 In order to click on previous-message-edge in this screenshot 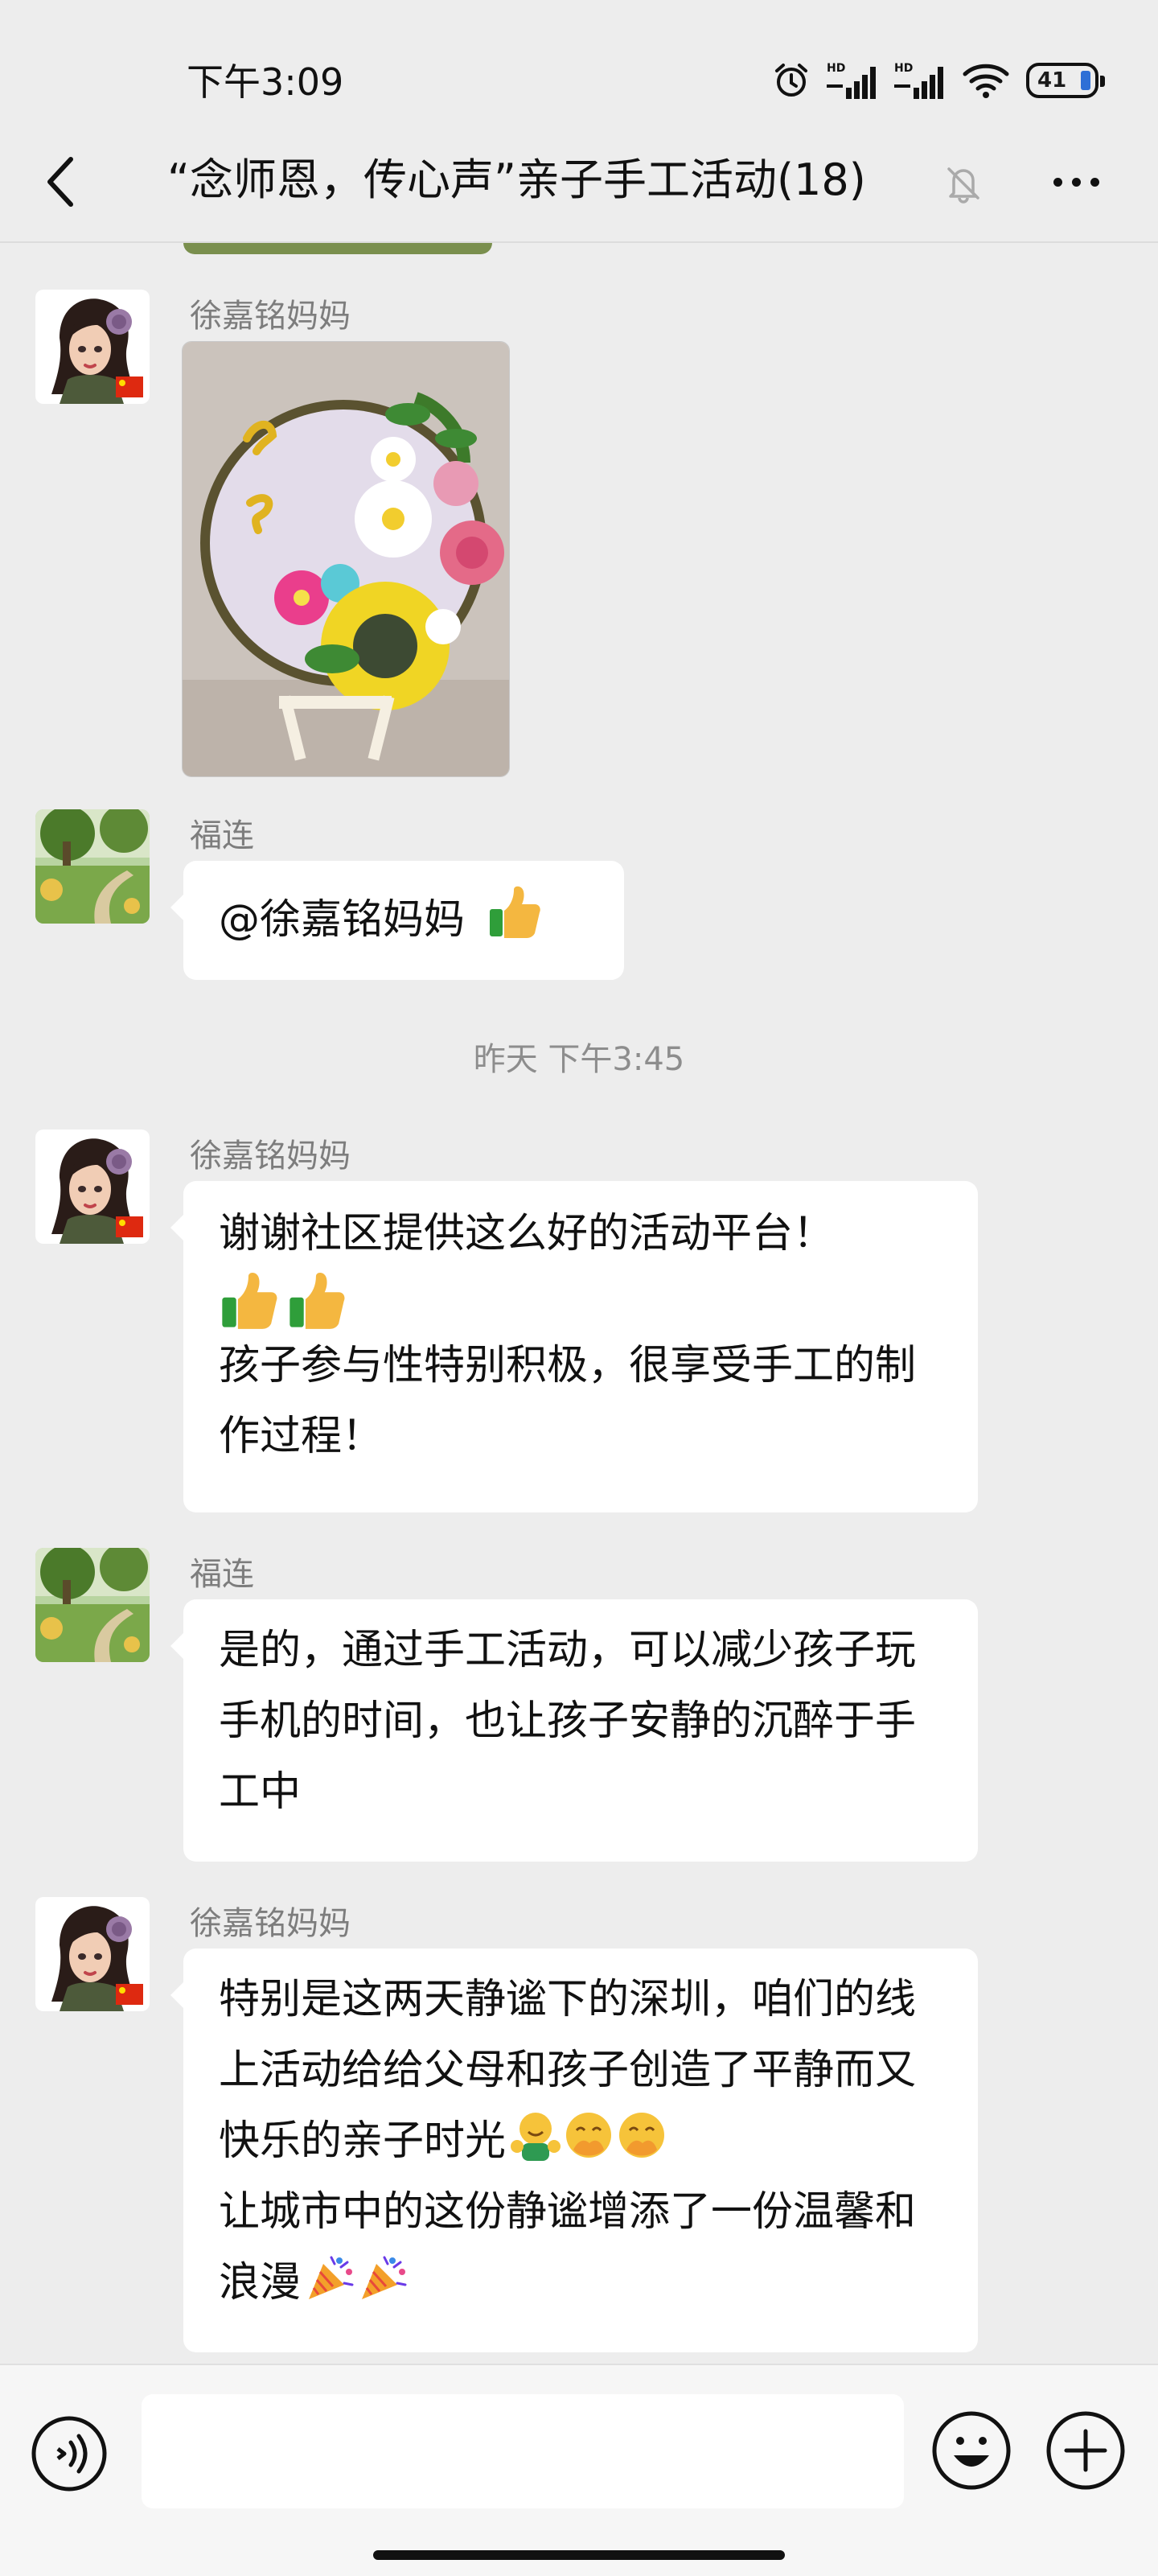, I will do `click(337, 248)`.